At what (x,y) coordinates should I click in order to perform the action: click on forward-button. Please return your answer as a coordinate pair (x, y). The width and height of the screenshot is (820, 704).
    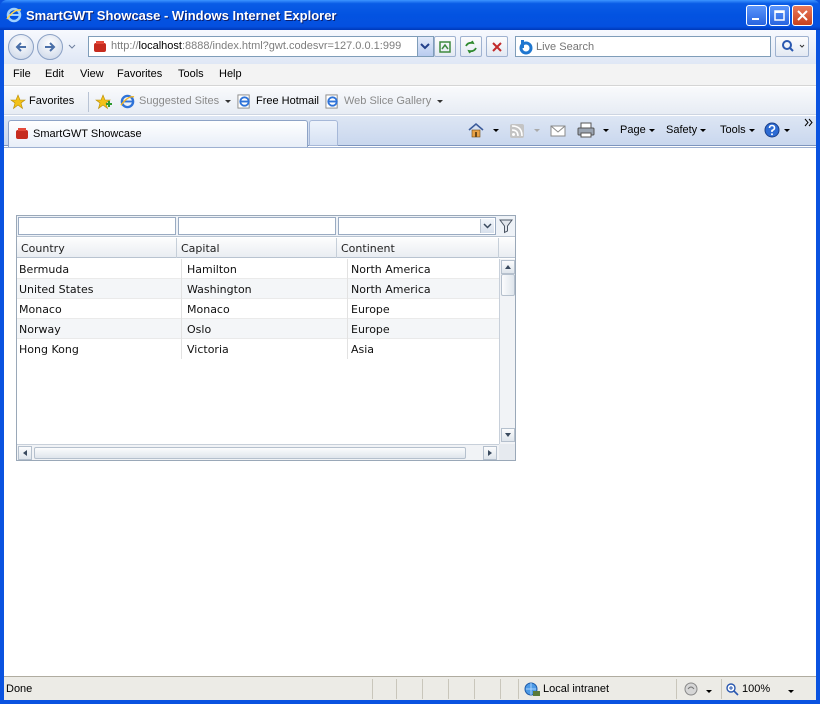
    Looking at the image, I should click on (50, 47).